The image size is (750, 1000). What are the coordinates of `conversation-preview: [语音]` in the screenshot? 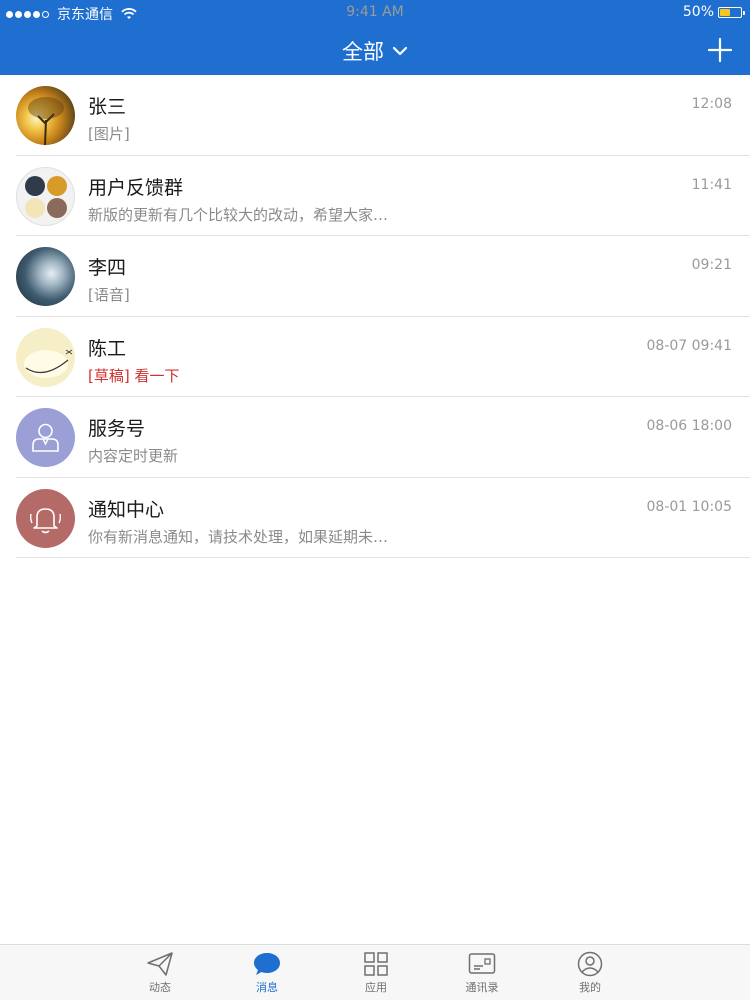 It's located at (109, 295).